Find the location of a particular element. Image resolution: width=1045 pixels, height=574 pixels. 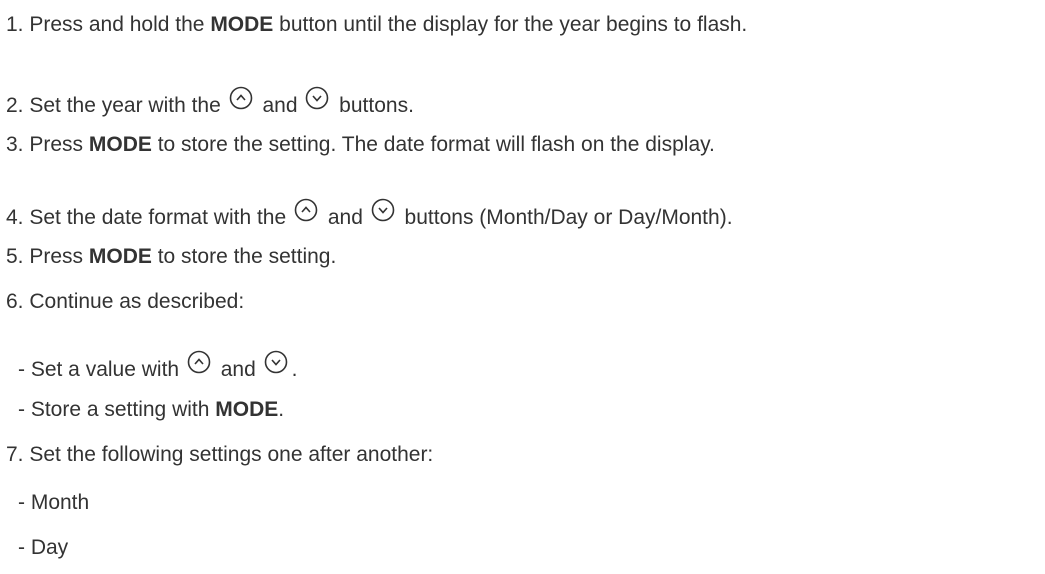

step-6-text: 6. Continue as described: is located at coordinates (125, 301).